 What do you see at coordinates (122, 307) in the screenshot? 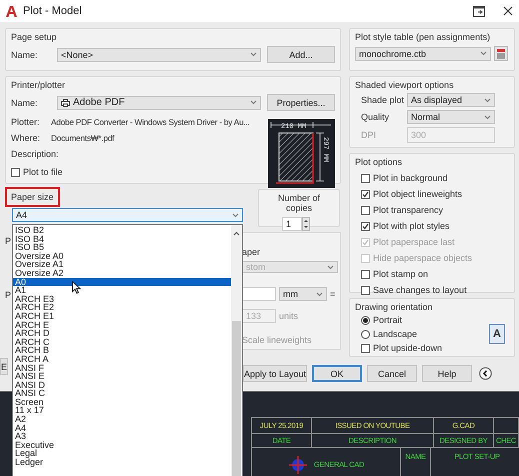
I see `dropdown-option: ARCH E2` at bounding box center [122, 307].